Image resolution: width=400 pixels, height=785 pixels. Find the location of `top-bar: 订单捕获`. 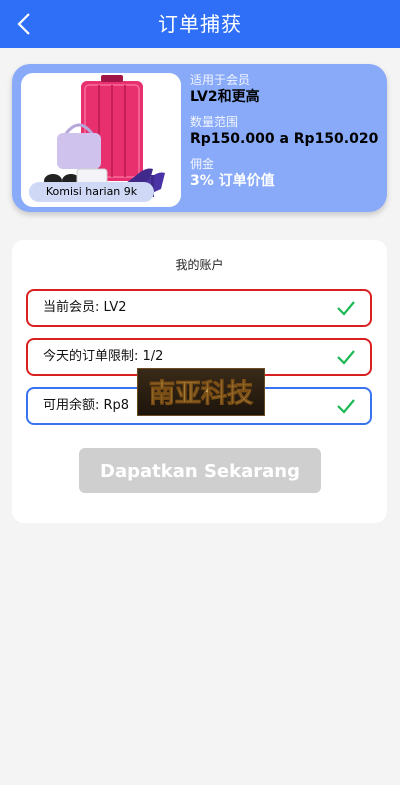

top-bar: 订单捕获 is located at coordinates (200, 24).